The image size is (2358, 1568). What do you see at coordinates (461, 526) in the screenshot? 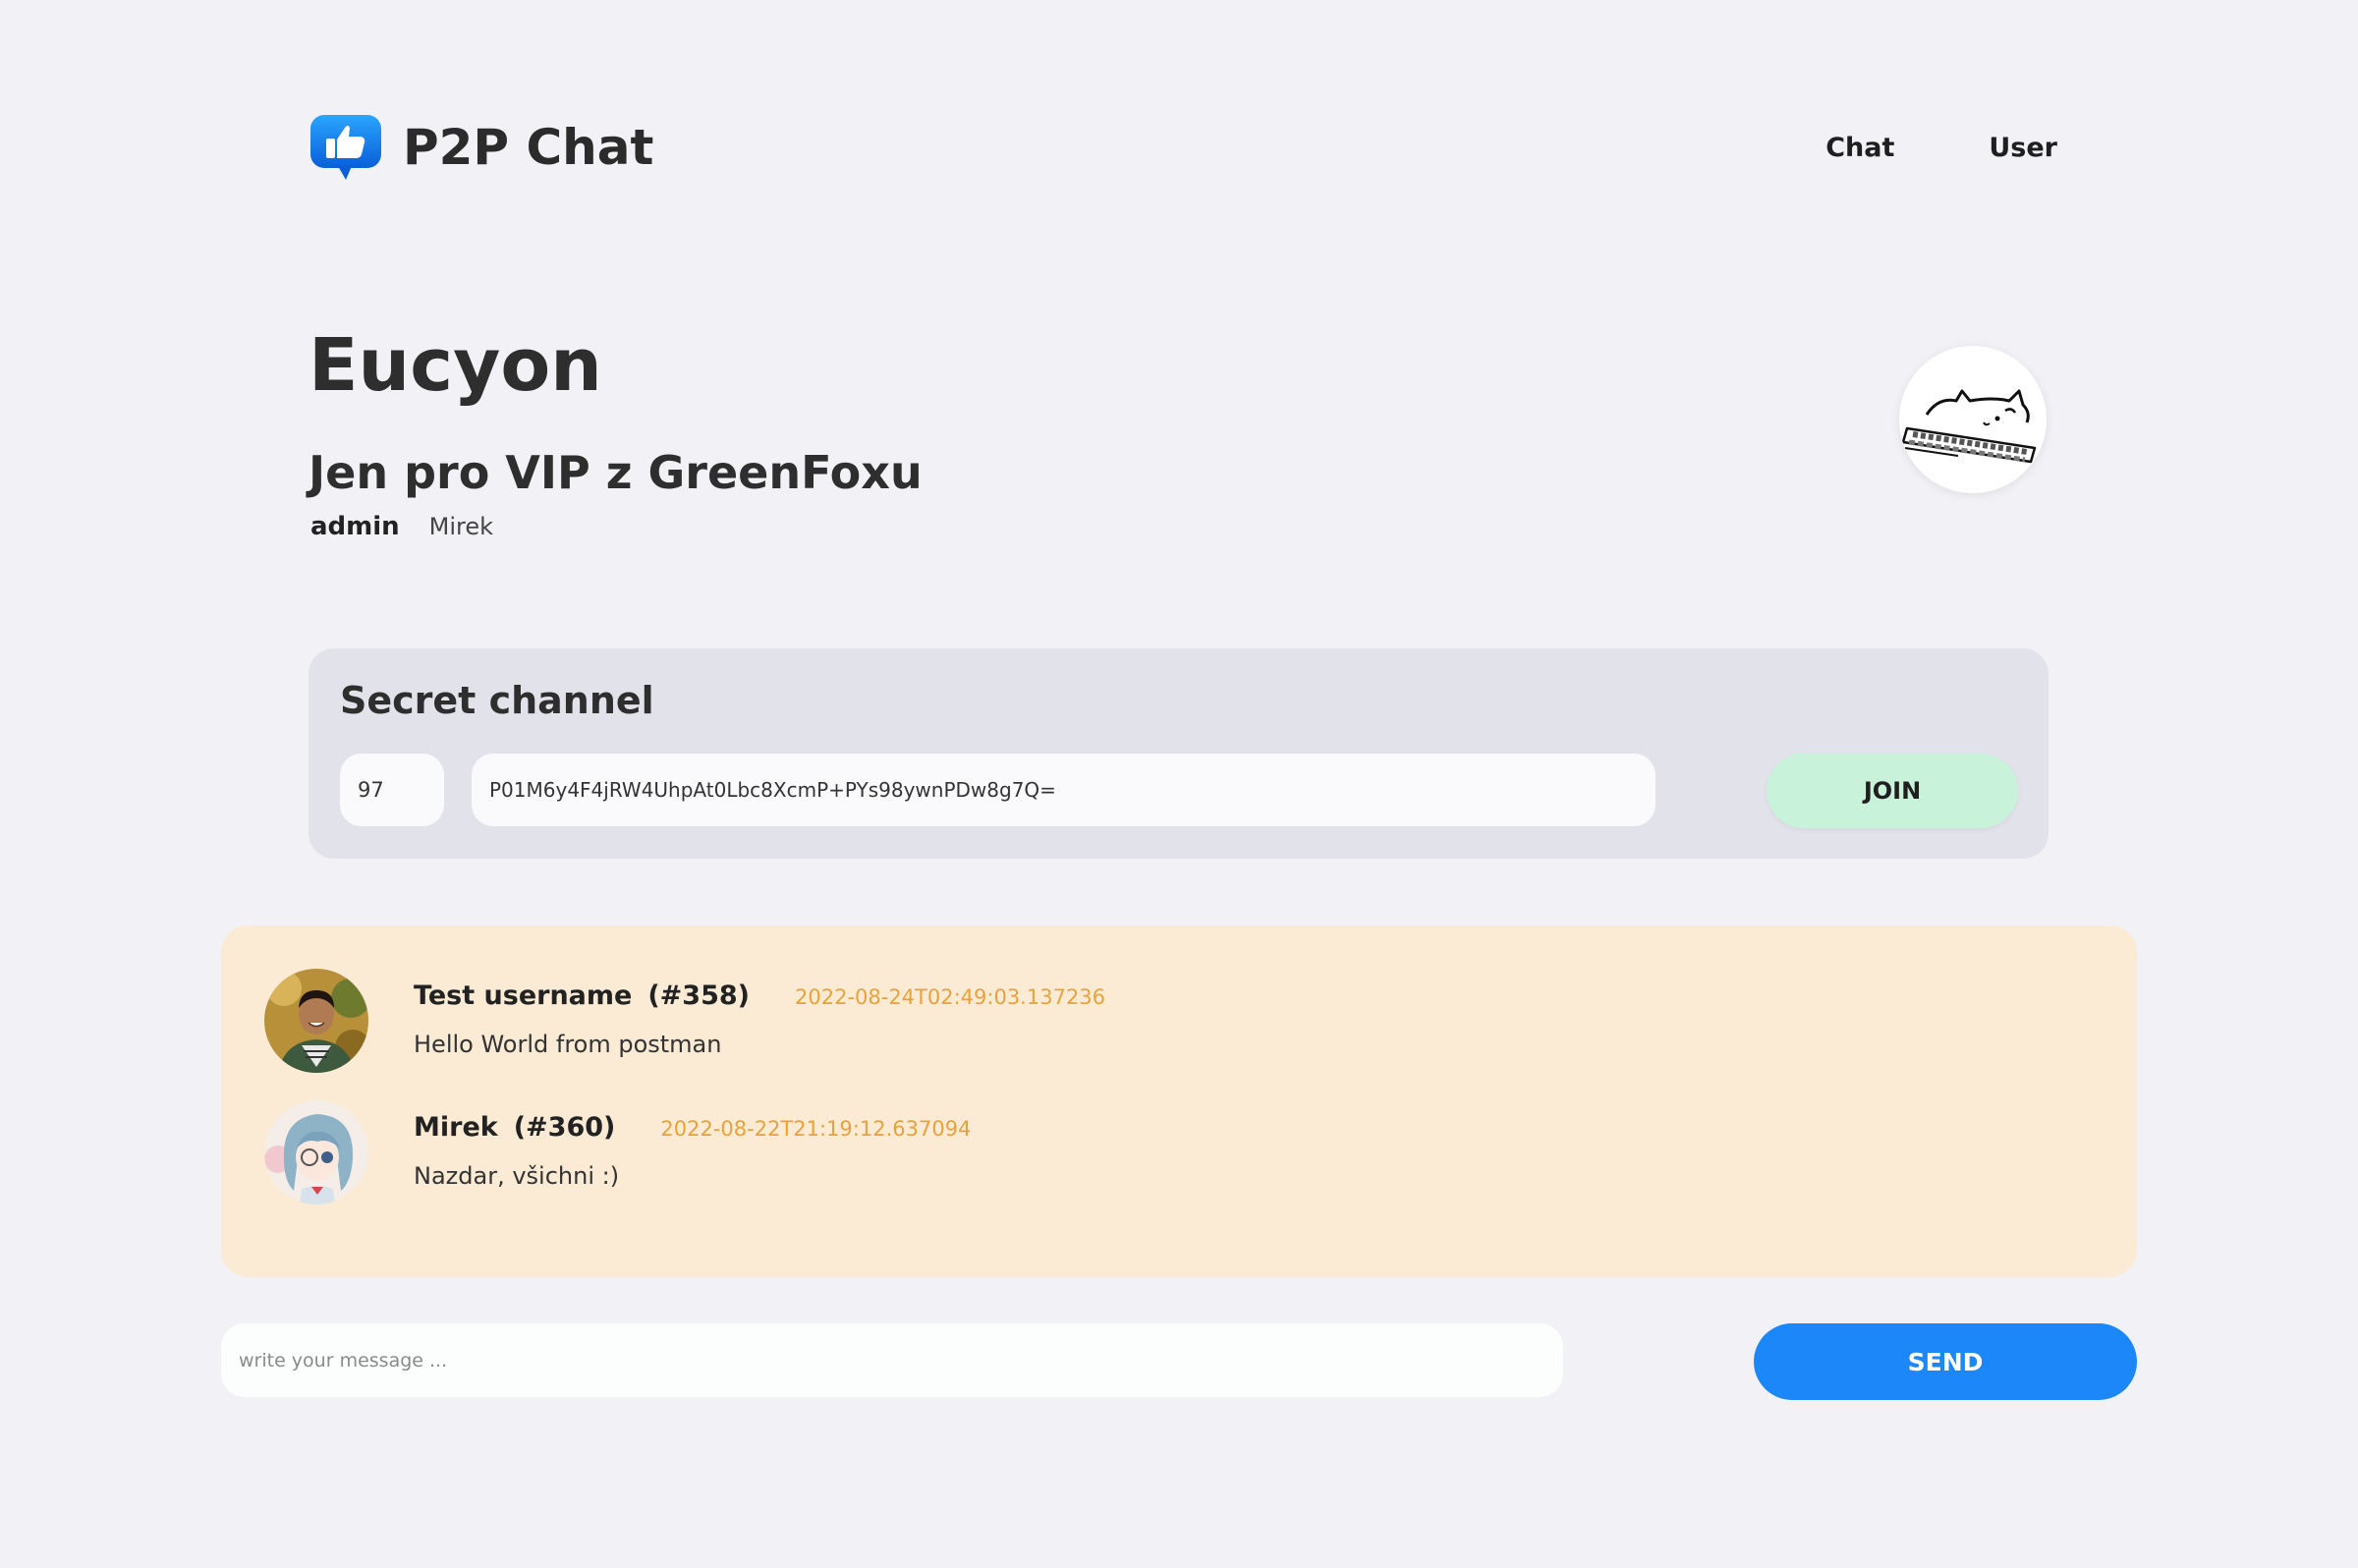
I see `room-owner: Mirek` at bounding box center [461, 526].